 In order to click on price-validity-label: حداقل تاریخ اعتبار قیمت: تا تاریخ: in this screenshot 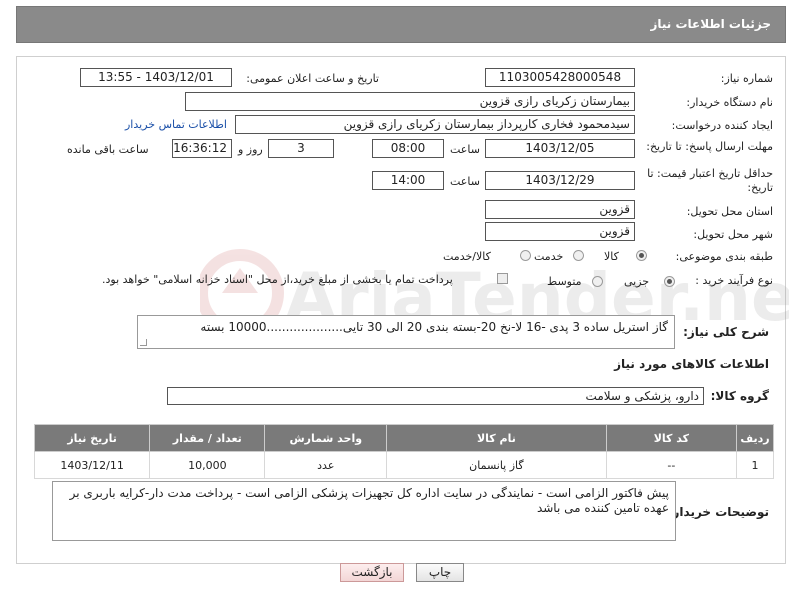, I will do `click(710, 180)`.